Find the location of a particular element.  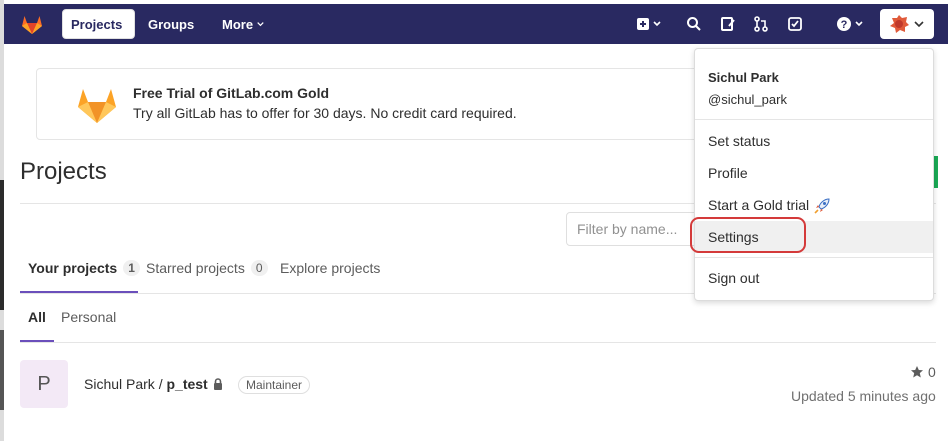

star-count: 0 is located at coordinates (923, 372).